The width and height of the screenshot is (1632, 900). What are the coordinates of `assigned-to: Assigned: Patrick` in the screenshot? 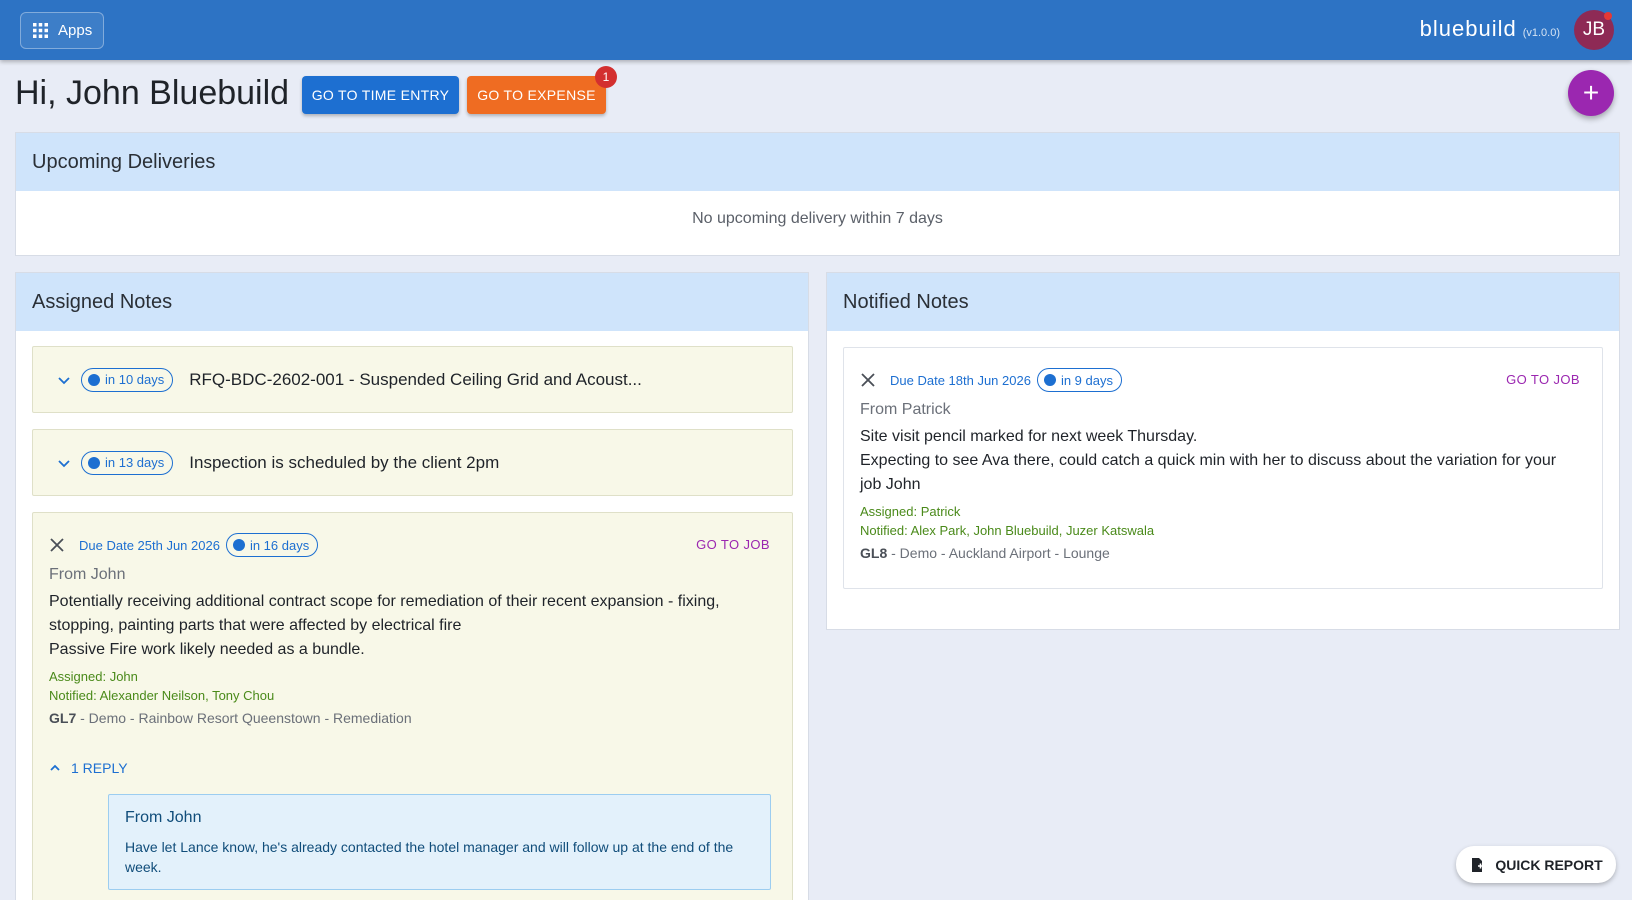 It's located at (910, 511).